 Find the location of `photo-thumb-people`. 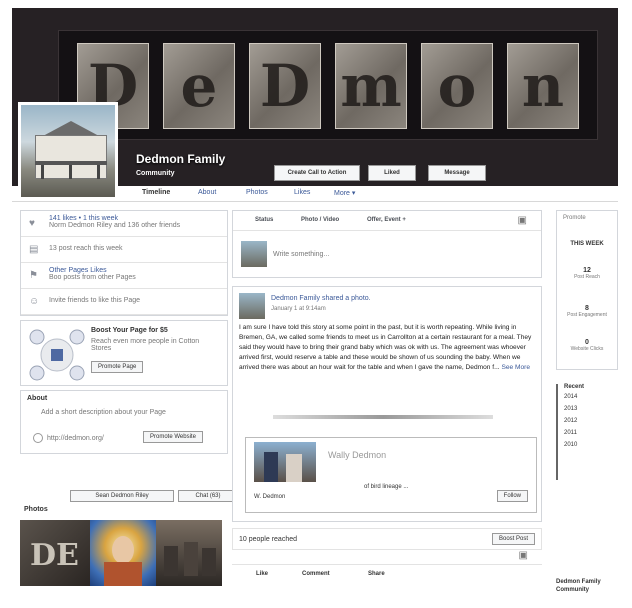

photo-thumb-people is located at coordinates (189, 553).